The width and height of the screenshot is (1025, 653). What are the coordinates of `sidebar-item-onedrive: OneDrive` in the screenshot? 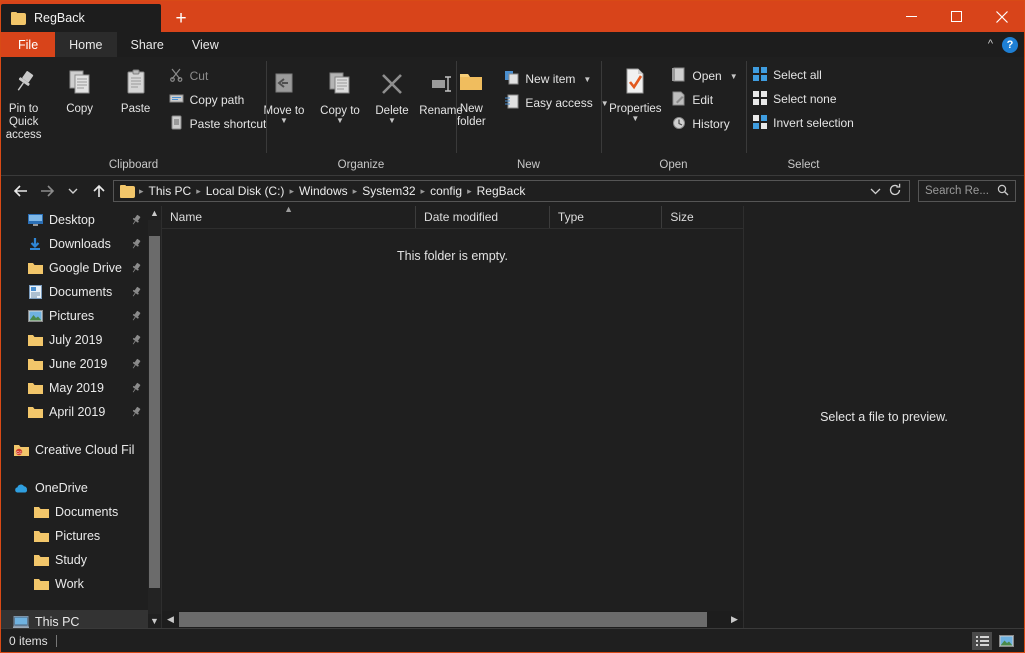 It's located at (74, 488).